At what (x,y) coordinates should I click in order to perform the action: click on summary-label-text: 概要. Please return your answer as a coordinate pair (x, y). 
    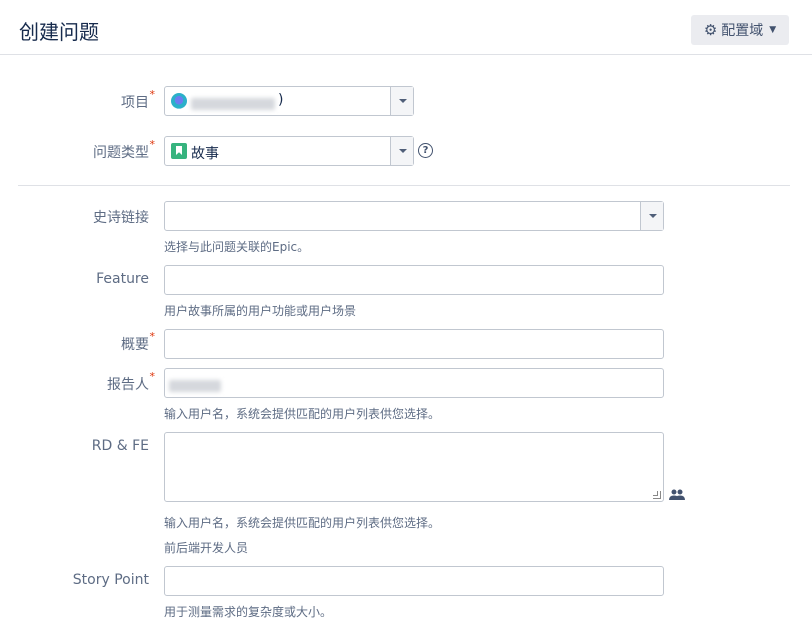
    Looking at the image, I should click on (135, 345).